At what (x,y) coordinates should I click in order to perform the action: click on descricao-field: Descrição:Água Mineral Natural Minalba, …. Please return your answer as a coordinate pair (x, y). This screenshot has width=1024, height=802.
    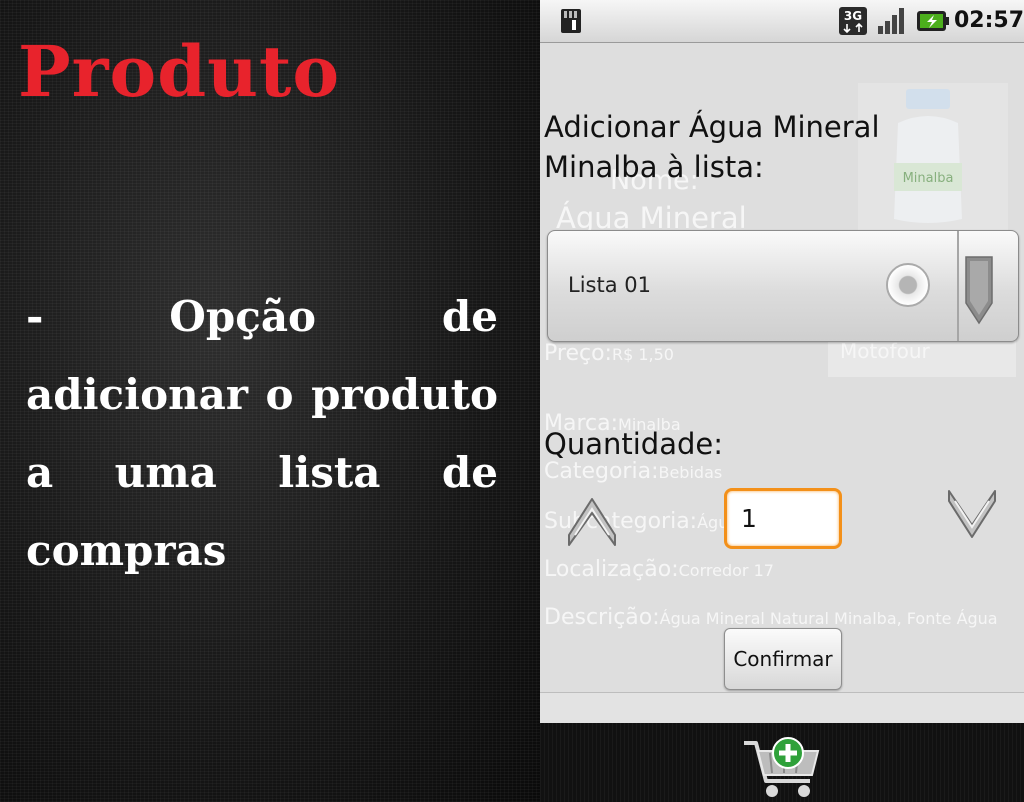
    Looking at the image, I should click on (779, 617).